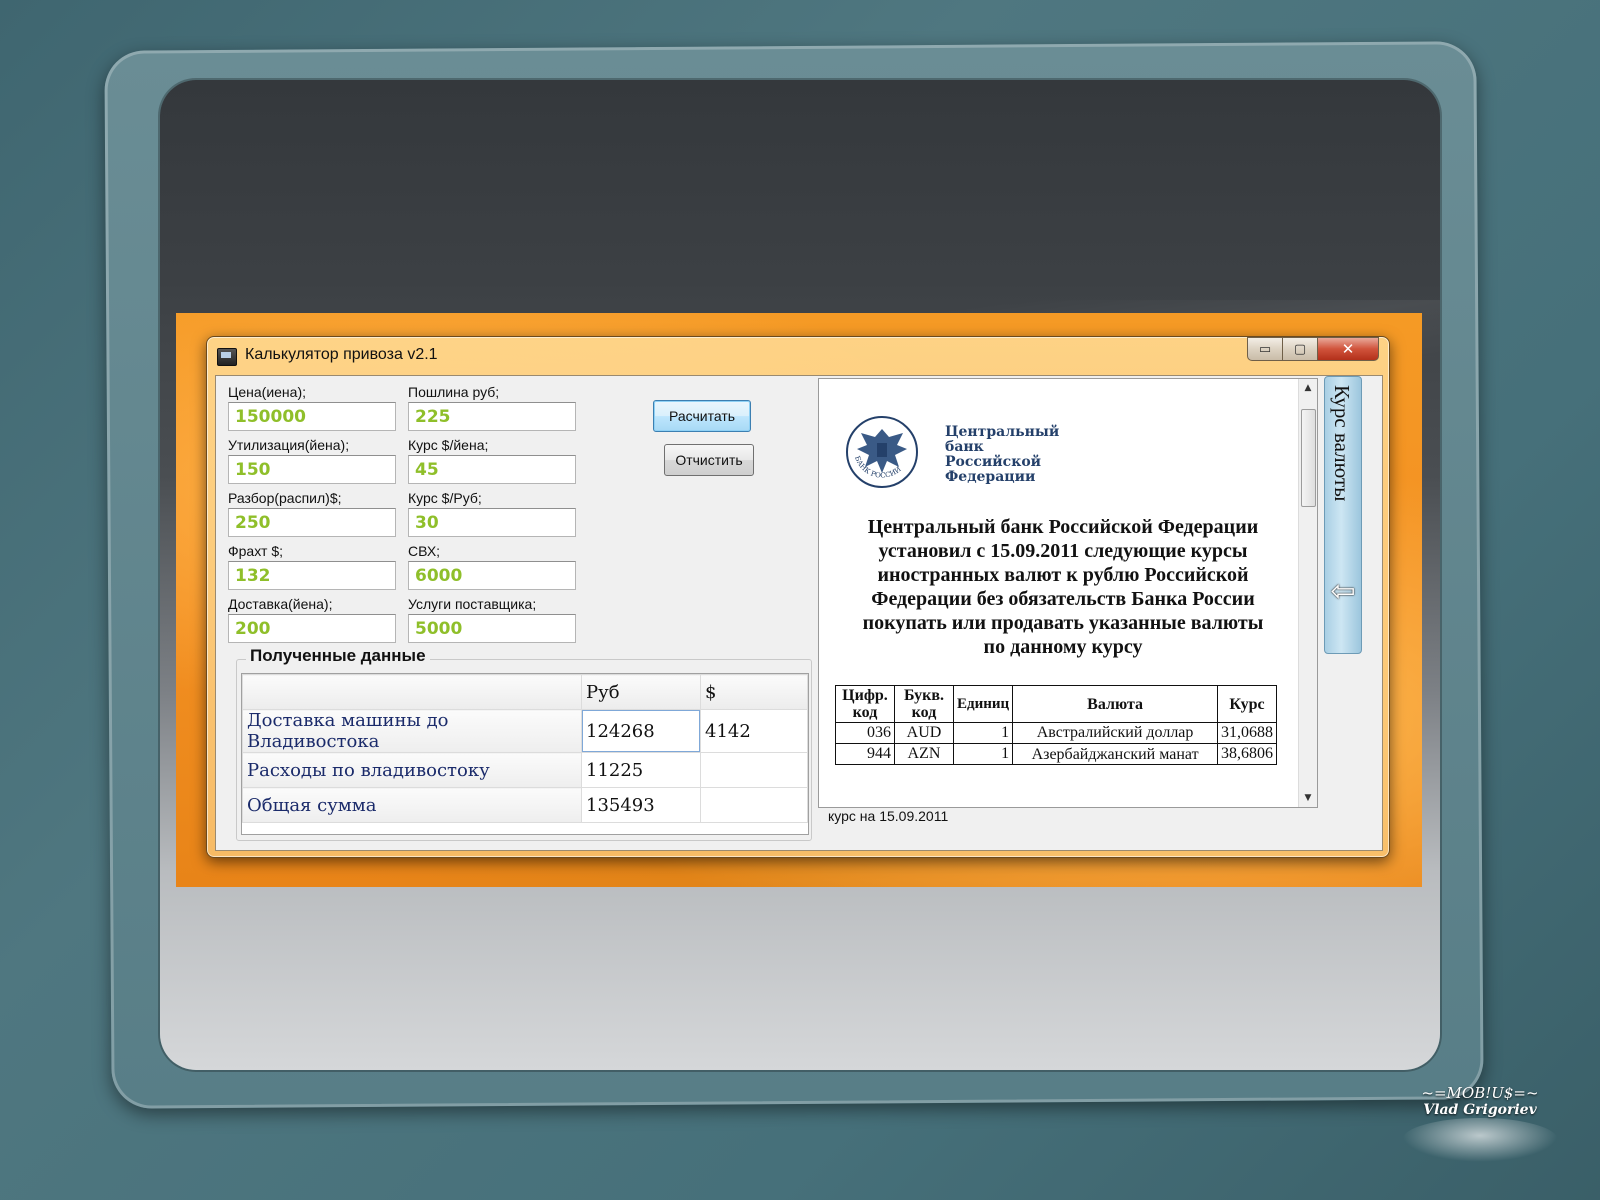 The image size is (1600, 1200). What do you see at coordinates (1308, 798) in the screenshot?
I see `scroll-down-icon: ▼` at bounding box center [1308, 798].